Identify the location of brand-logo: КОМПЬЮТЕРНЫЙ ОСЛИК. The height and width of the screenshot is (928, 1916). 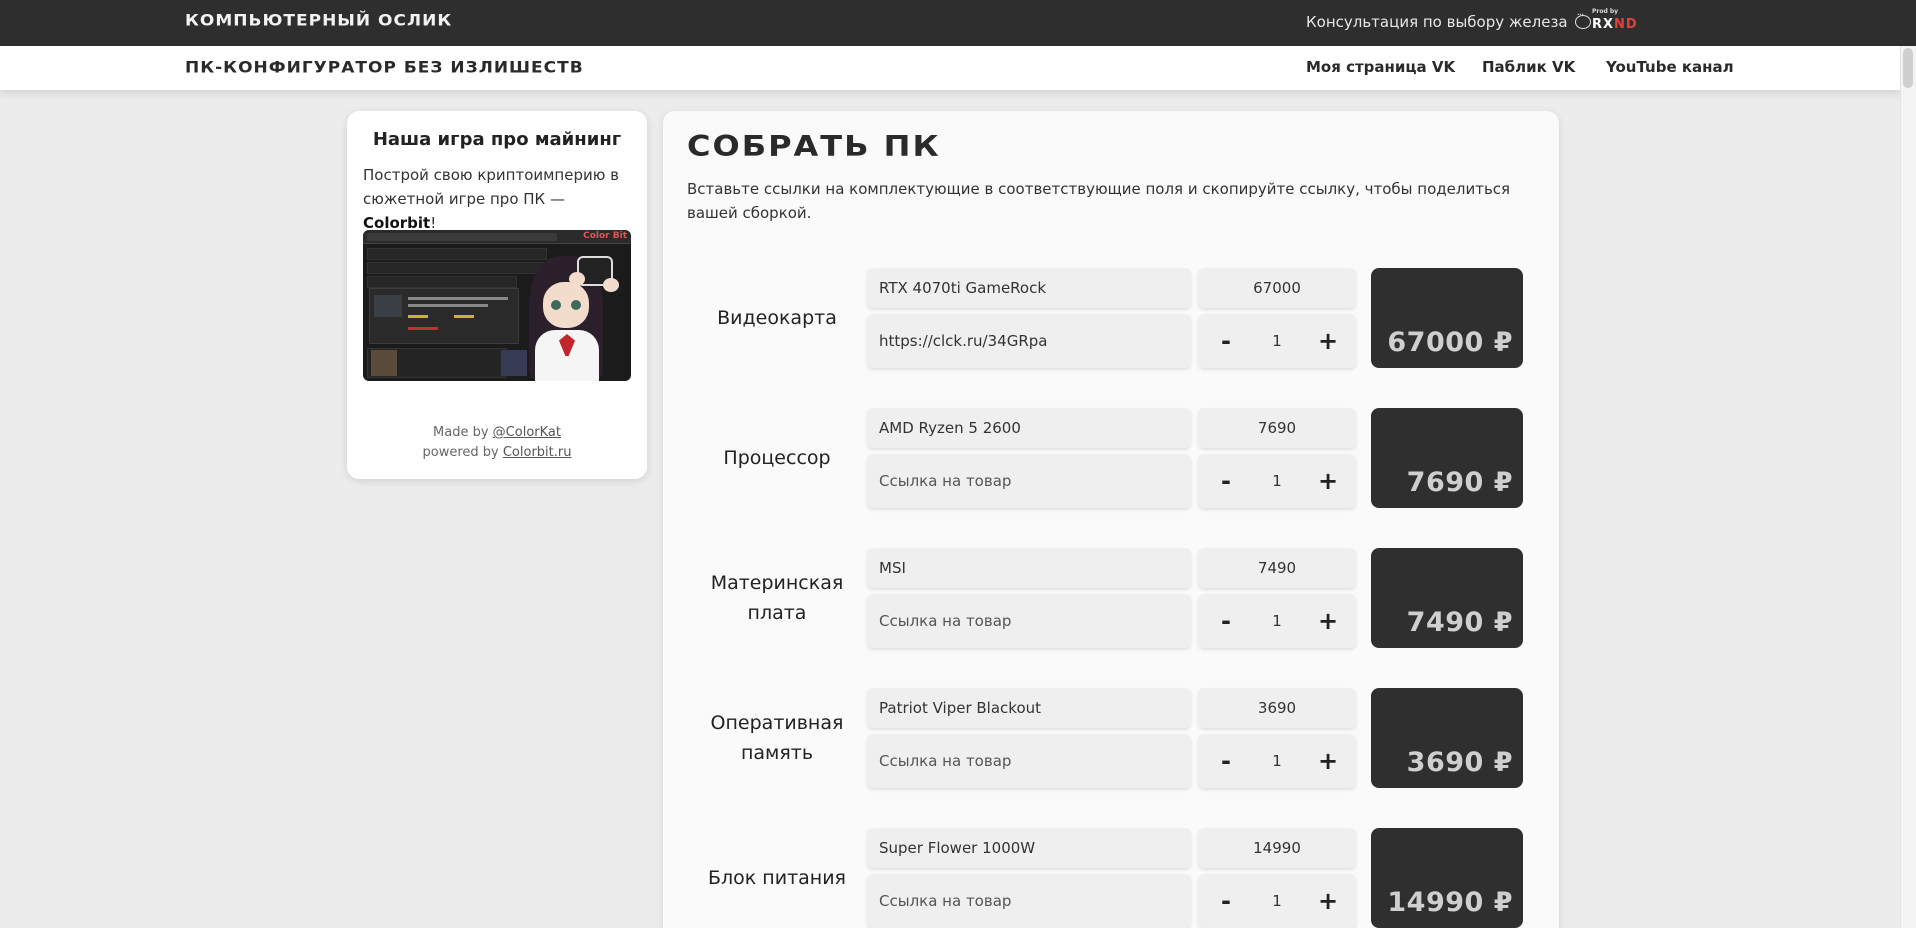
(318, 21).